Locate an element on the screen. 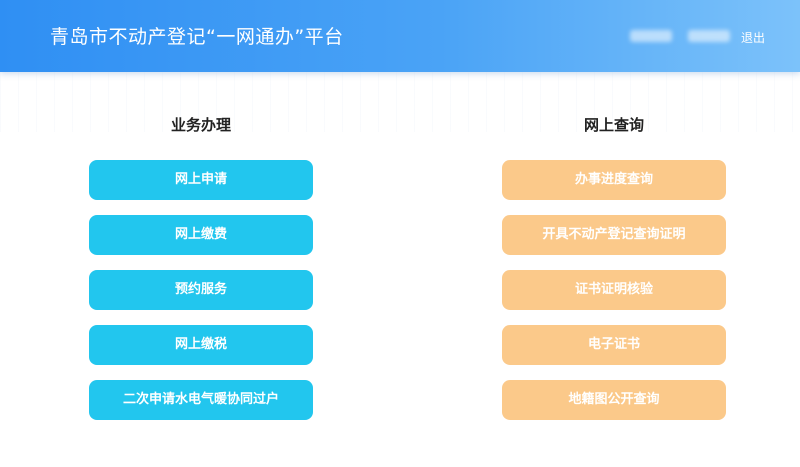 This screenshot has height=467, width=800. user-info-redacted is located at coordinates (709, 36).